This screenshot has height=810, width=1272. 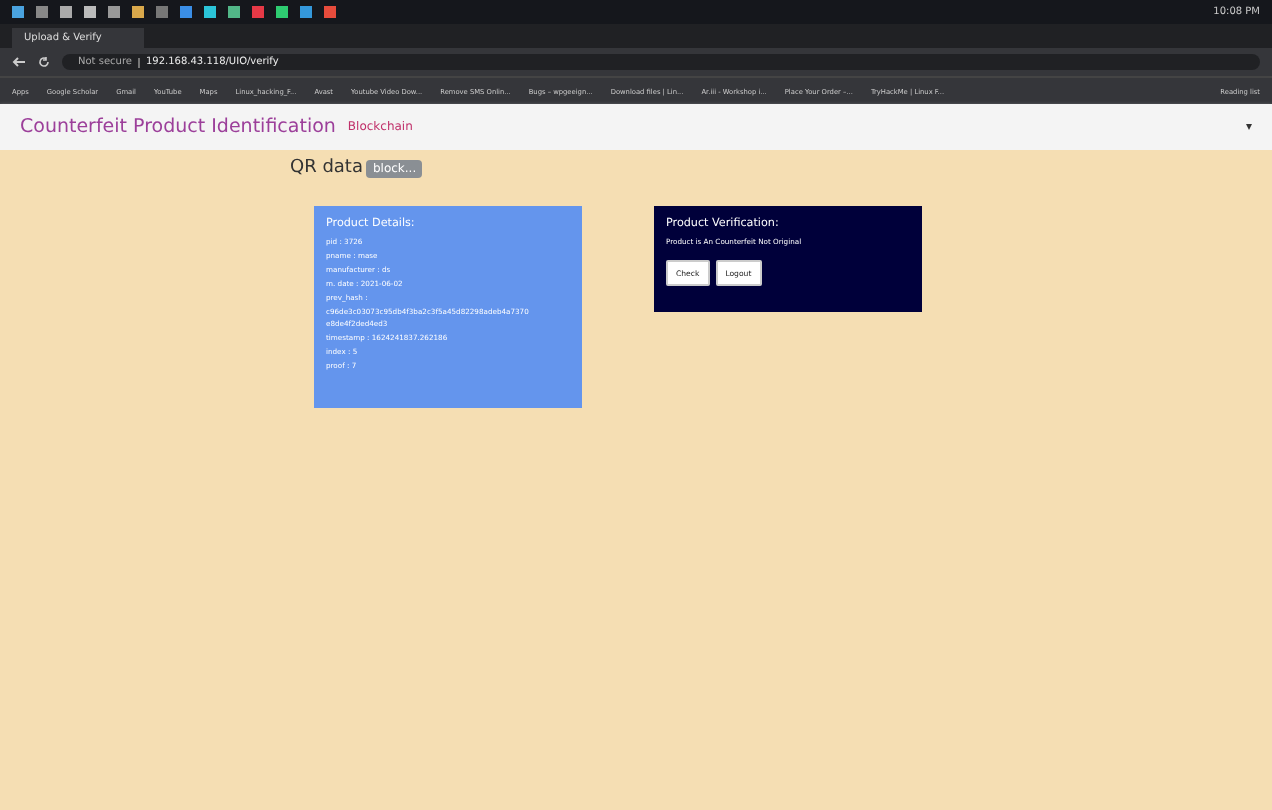 I want to click on back-icon, so click(x=19, y=62).